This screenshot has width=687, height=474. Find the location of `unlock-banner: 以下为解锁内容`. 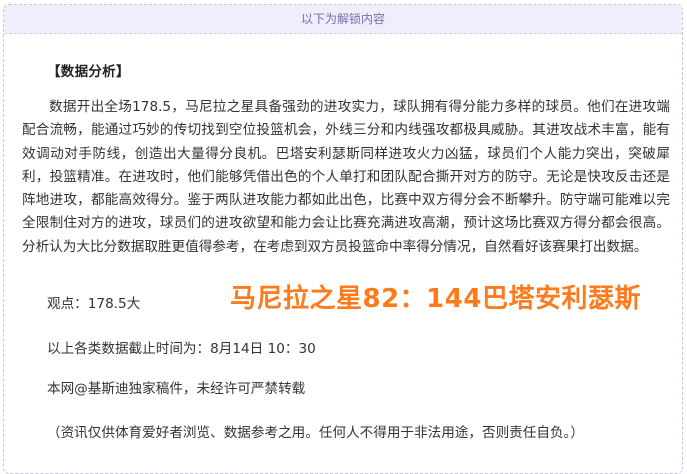

unlock-banner: 以下为解锁内容 is located at coordinates (343, 19).